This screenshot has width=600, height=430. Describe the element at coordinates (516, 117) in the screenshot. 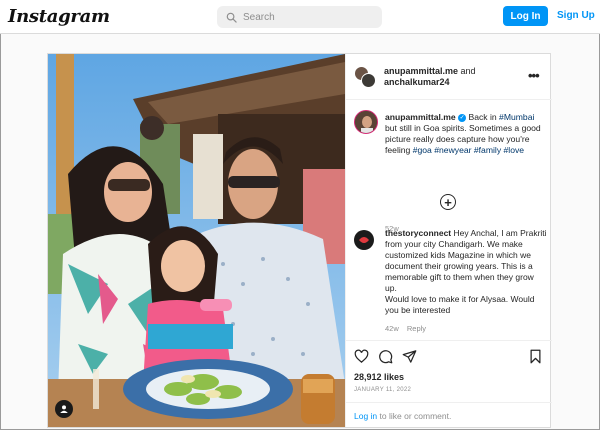

I see `hashtag-link: #Mumbai` at that location.